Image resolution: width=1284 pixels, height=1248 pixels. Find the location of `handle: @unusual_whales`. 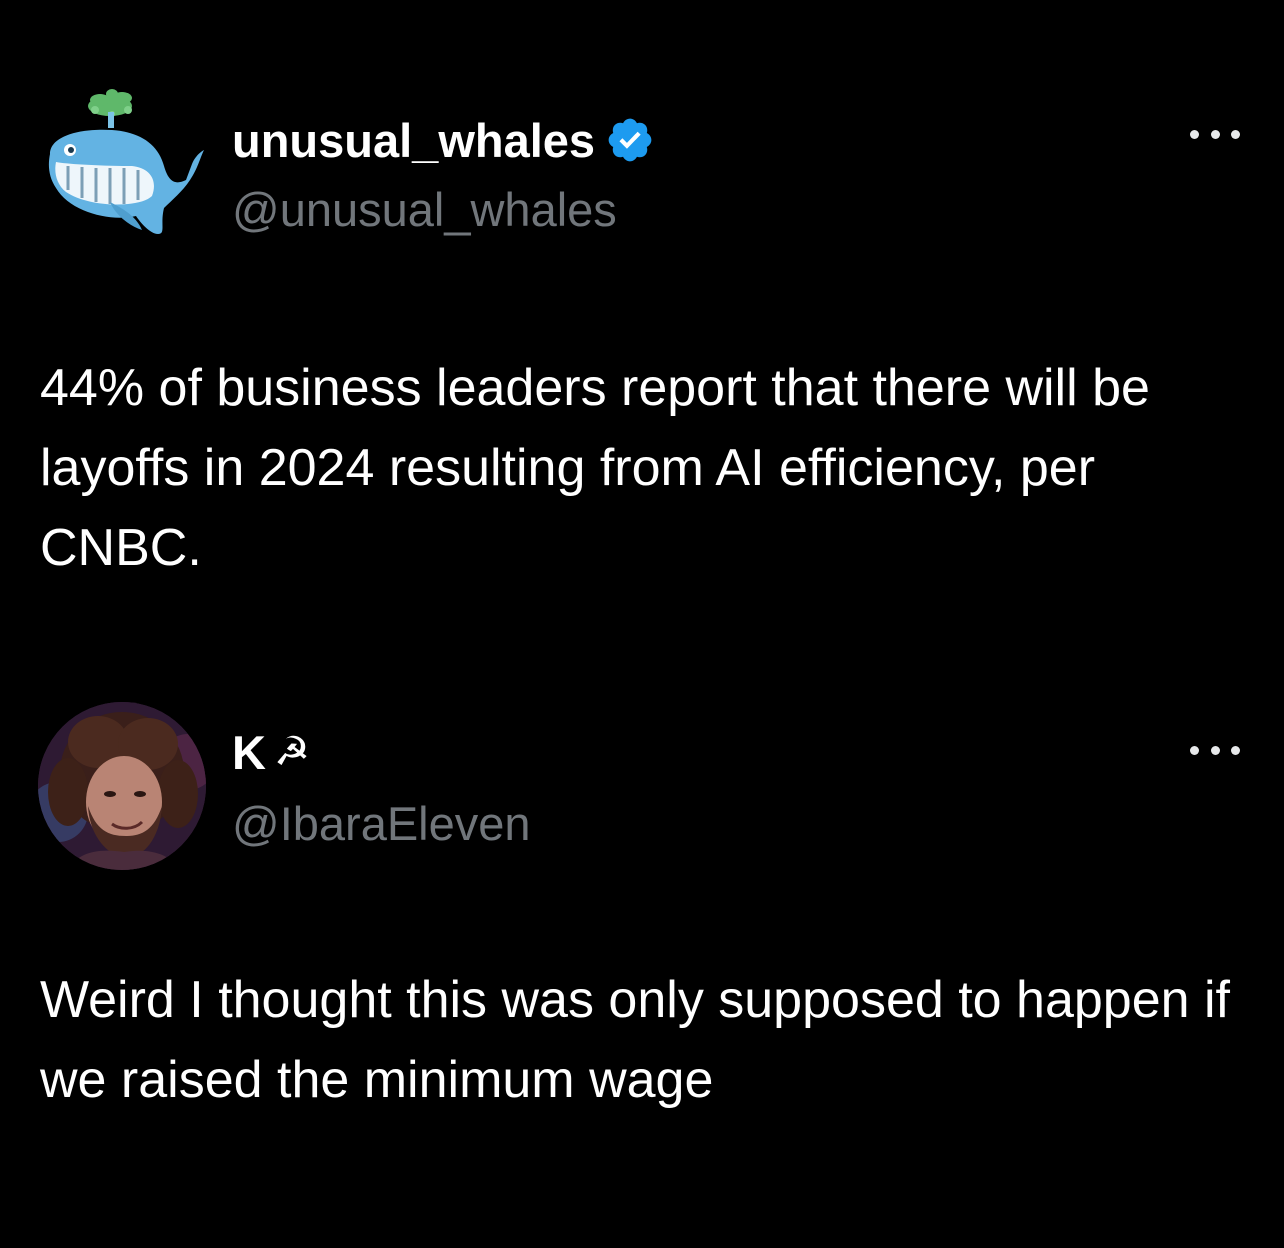

handle: @unusual_whales is located at coordinates (424, 209).